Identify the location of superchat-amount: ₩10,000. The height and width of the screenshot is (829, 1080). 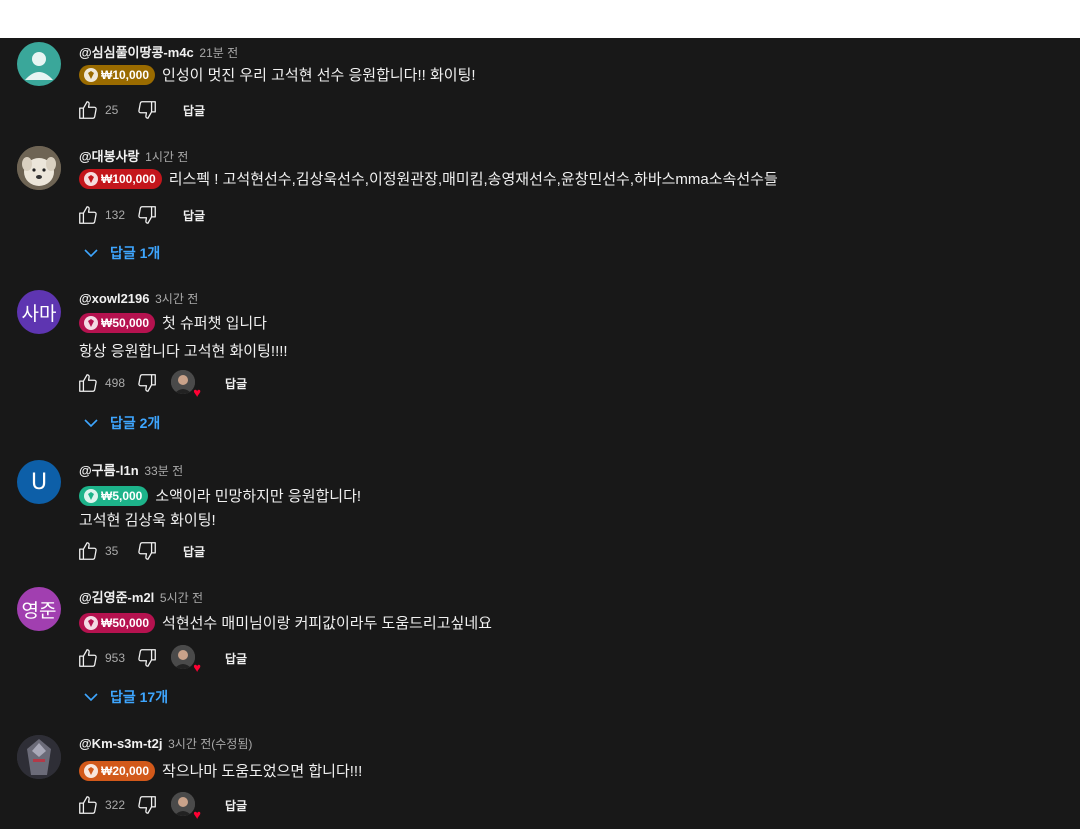
(125, 74).